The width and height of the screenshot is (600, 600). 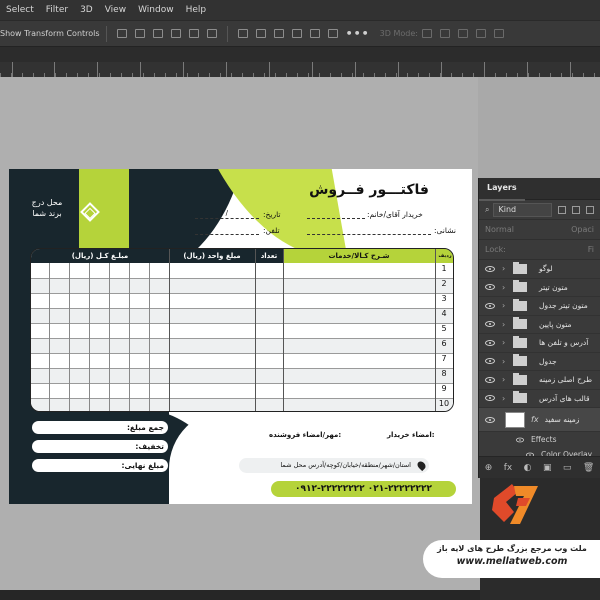 I want to click on menu-filter: Filter, so click(x=57, y=10).